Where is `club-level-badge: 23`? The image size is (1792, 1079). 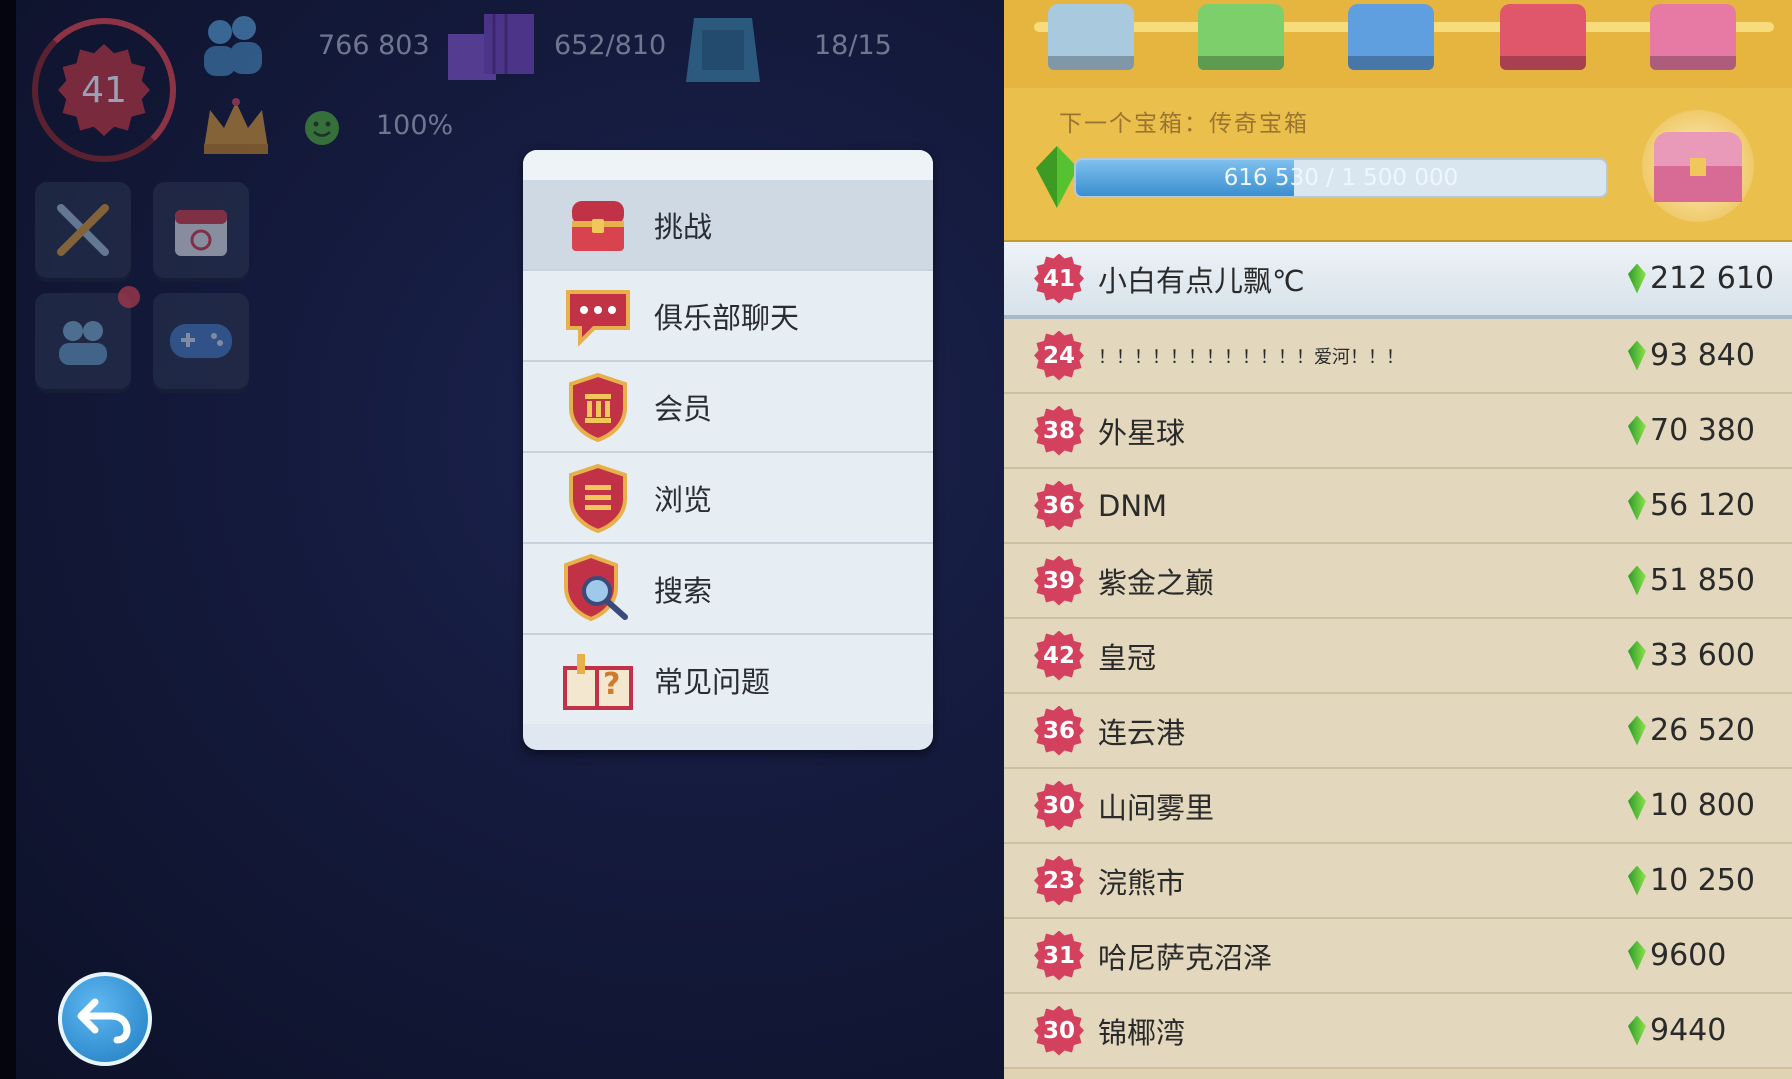 club-level-badge: 23 is located at coordinates (1059, 880).